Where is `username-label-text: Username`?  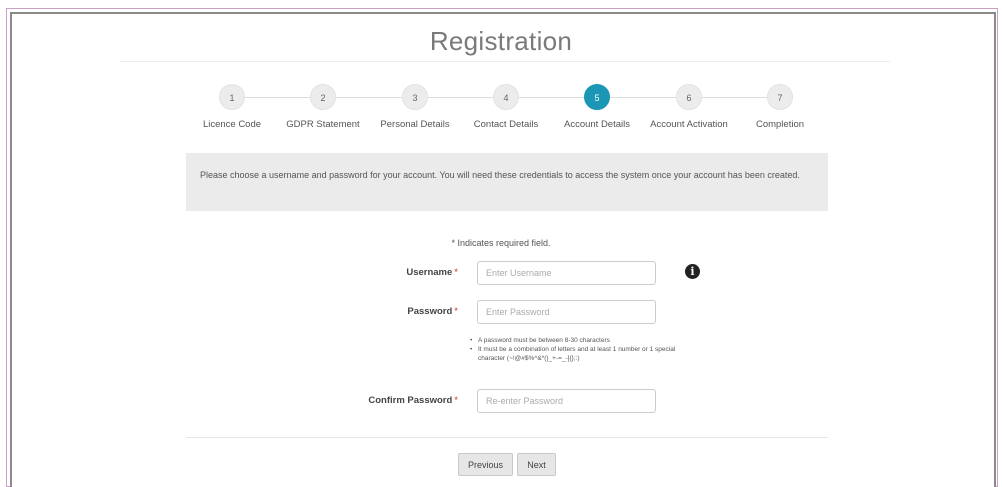
username-label-text: Username is located at coordinates (429, 272).